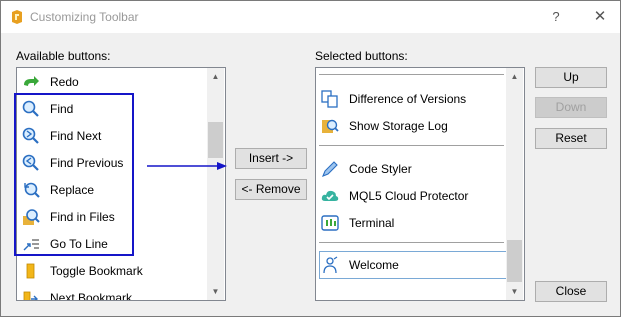 The height and width of the screenshot is (317, 621). Describe the element at coordinates (329, 99) in the screenshot. I see `versions-icon` at that location.